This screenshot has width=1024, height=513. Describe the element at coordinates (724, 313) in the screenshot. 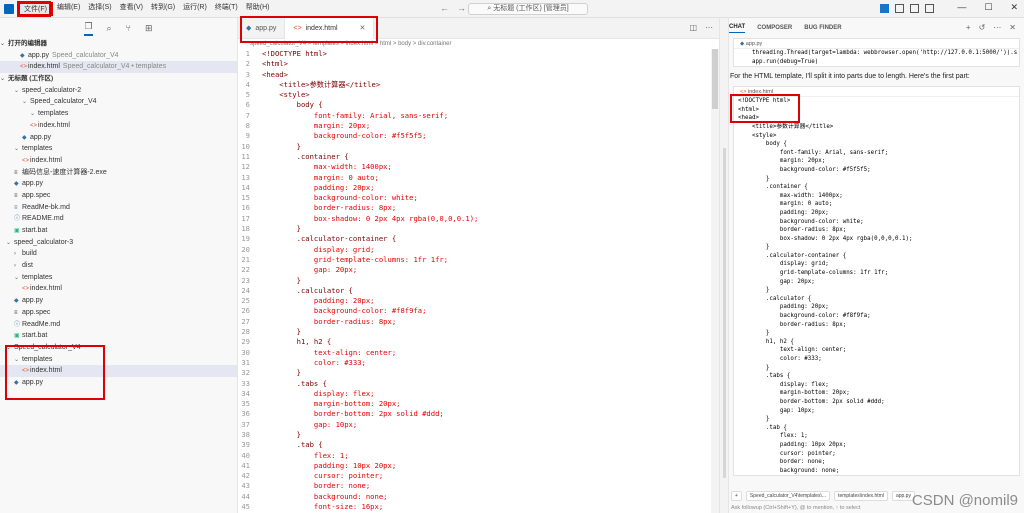

I see `sash-scrollbar` at that location.